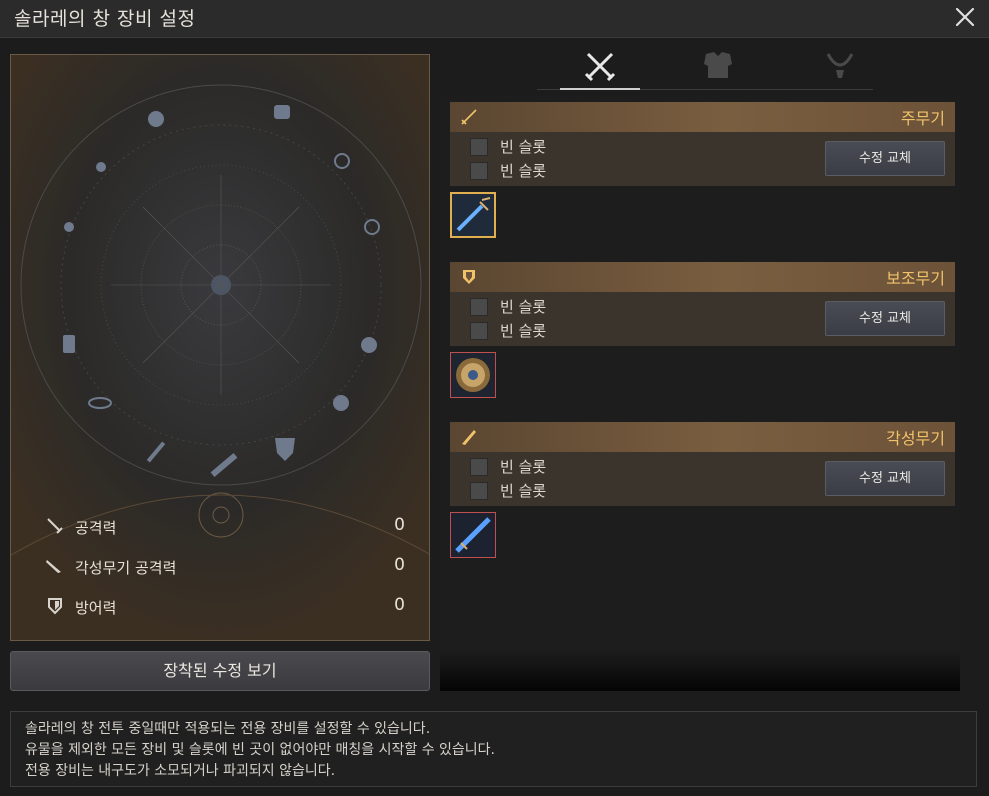  What do you see at coordinates (55, 526) in the screenshot?
I see `sword-icon` at bounding box center [55, 526].